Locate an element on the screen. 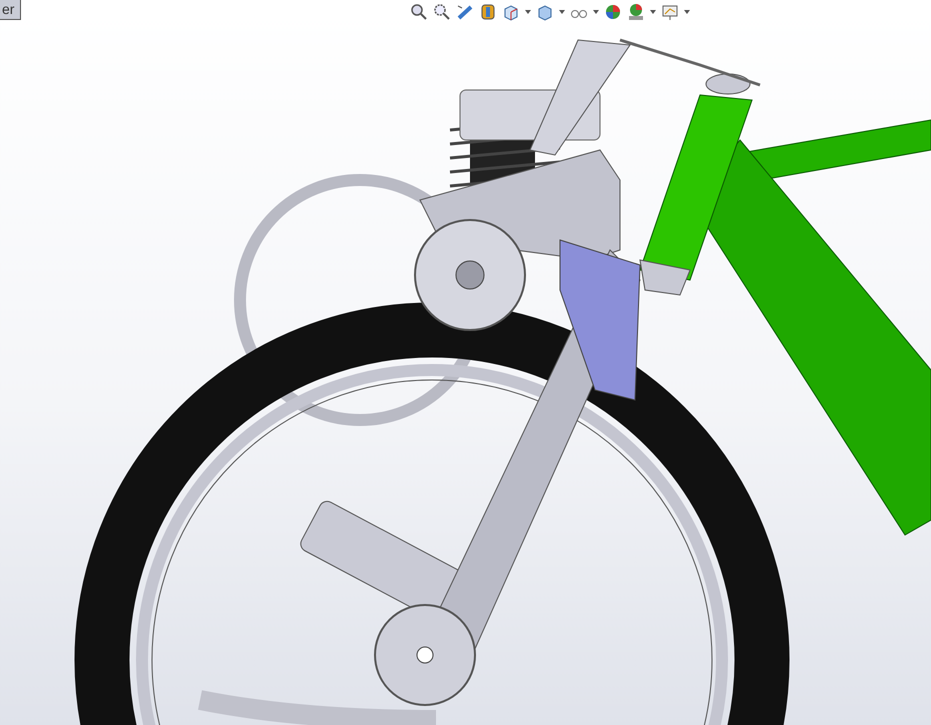 The width and height of the screenshot is (931, 725). tab-label: er is located at coordinates (11, 10).